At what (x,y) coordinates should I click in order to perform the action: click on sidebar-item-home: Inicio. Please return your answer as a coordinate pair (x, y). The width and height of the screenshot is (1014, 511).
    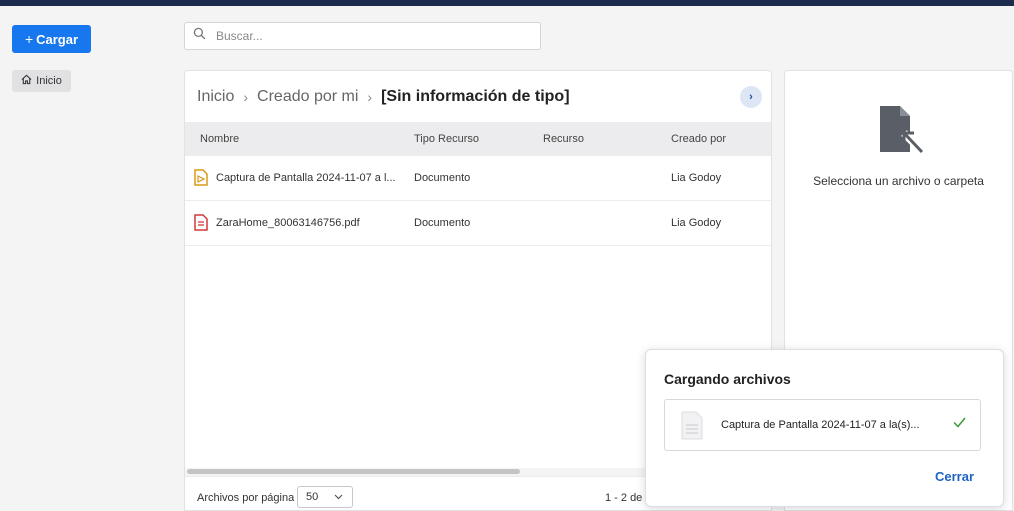
    Looking at the image, I should click on (41, 81).